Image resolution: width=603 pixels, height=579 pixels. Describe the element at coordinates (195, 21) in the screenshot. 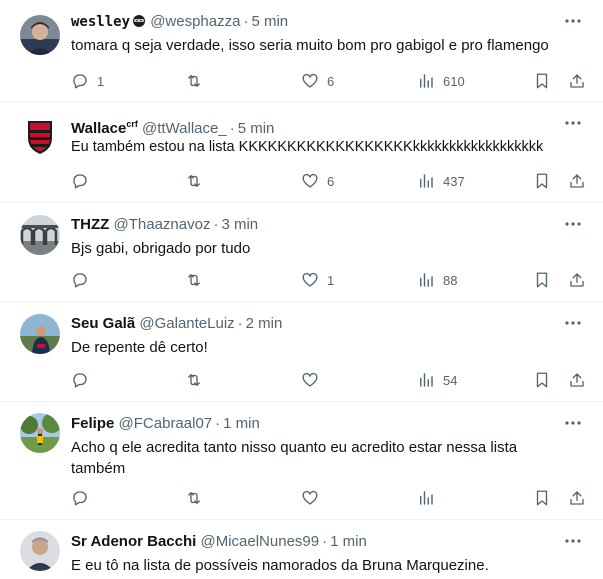

I see `user-handle: @wesphazza` at that location.